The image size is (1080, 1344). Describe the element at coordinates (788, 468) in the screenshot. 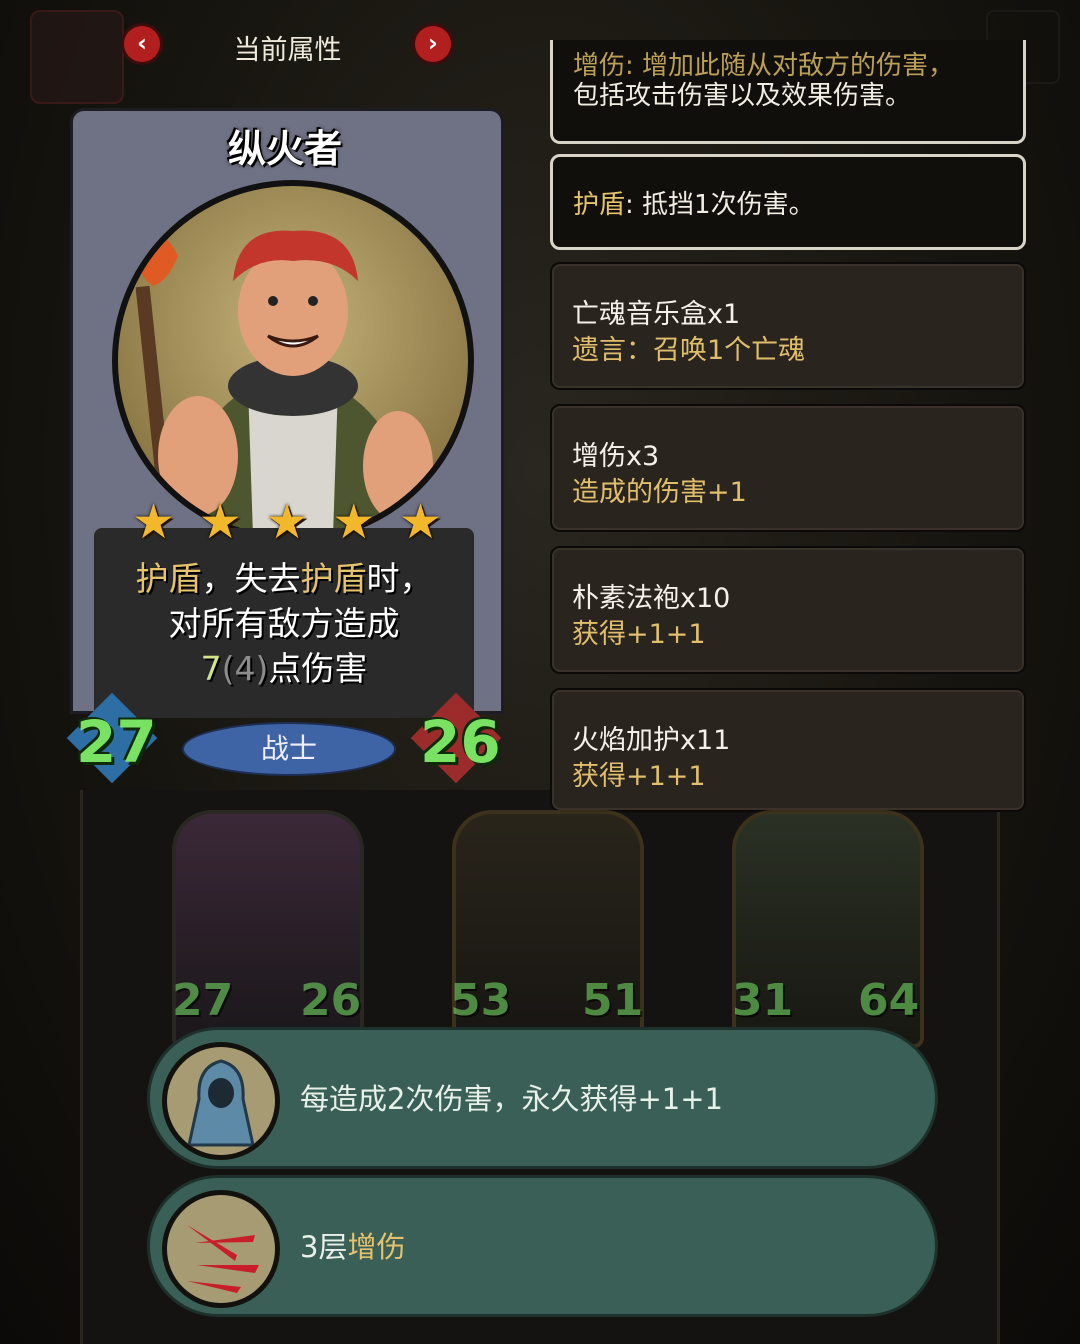

I see `item-card: 增伤x3 造成的伤害+1` at that location.